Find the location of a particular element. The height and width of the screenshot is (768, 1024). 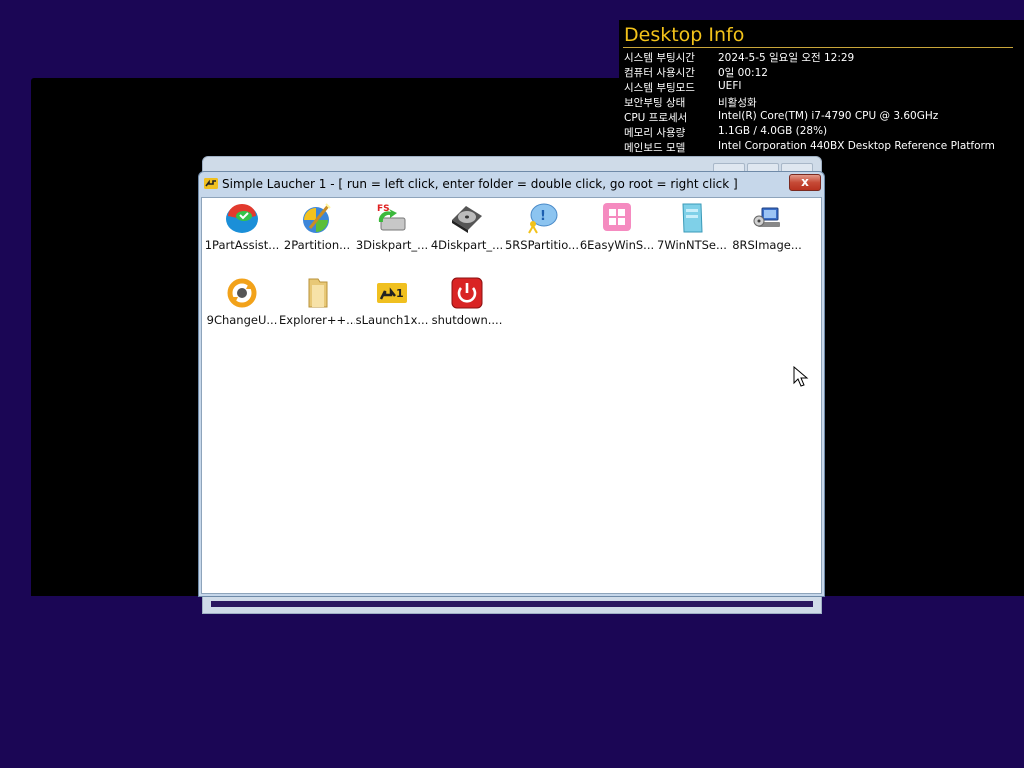

partition-wizard-icon is located at coordinates (317, 218).